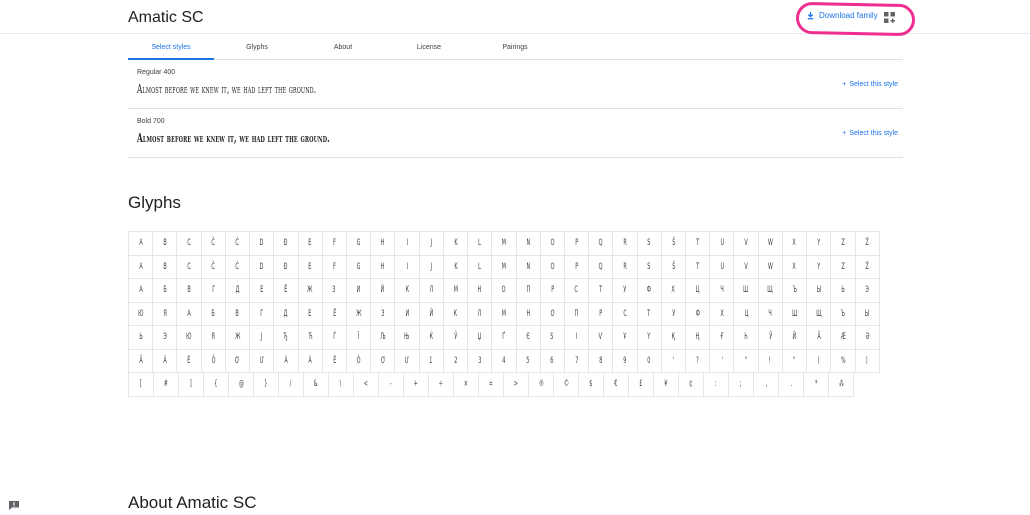 This screenshot has width=1030, height=515. What do you see at coordinates (456, 291) in the screenshot?
I see `glyph-cell: М` at bounding box center [456, 291].